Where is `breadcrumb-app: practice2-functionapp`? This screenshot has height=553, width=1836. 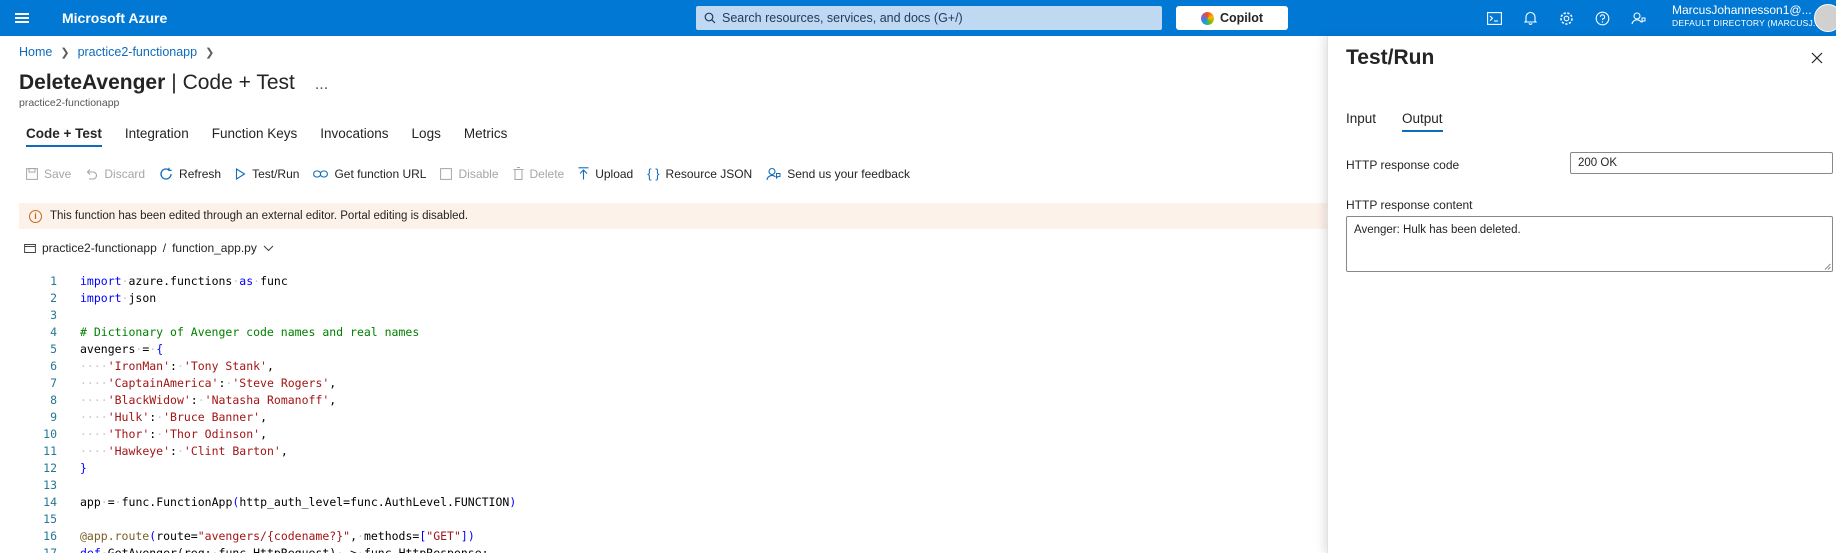 breadcrumb-app: practice2-functionapp is located at coordinates (138, 52).